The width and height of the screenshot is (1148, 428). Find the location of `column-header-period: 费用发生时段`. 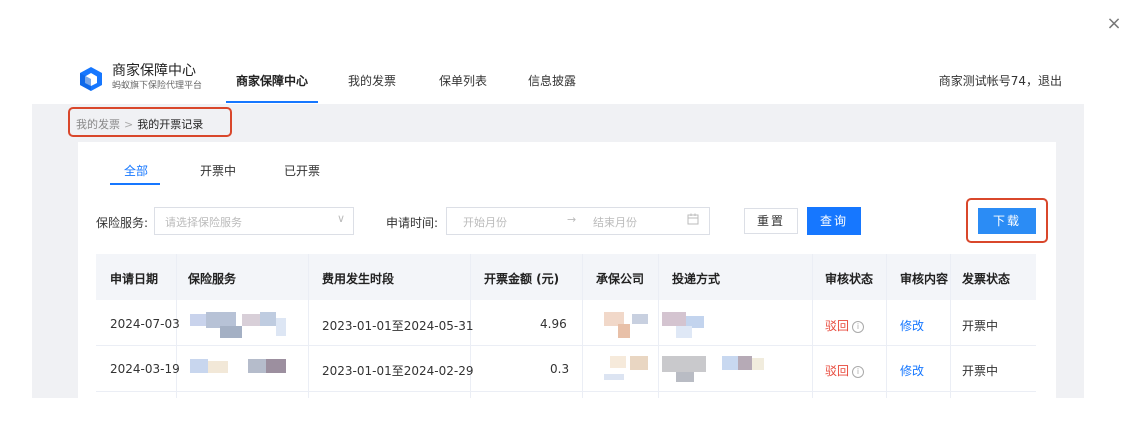

column-header-period: 费用发生时段 is located at coordinates (358, 279).